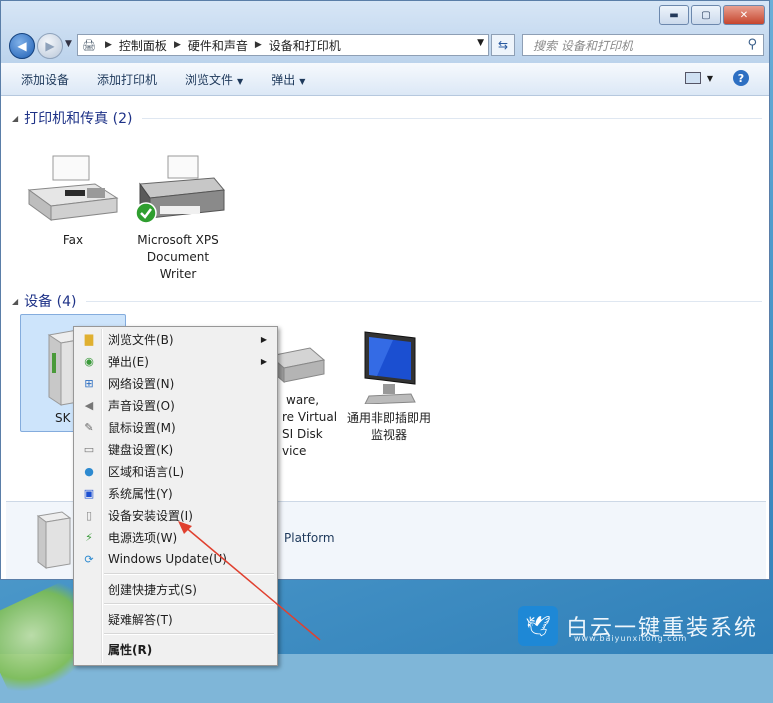 The image size is (773, 703). What do you see at coordinates (249, 581) in the screenshot?
I see `annotation-arrow` at bounding box center [249, 581].